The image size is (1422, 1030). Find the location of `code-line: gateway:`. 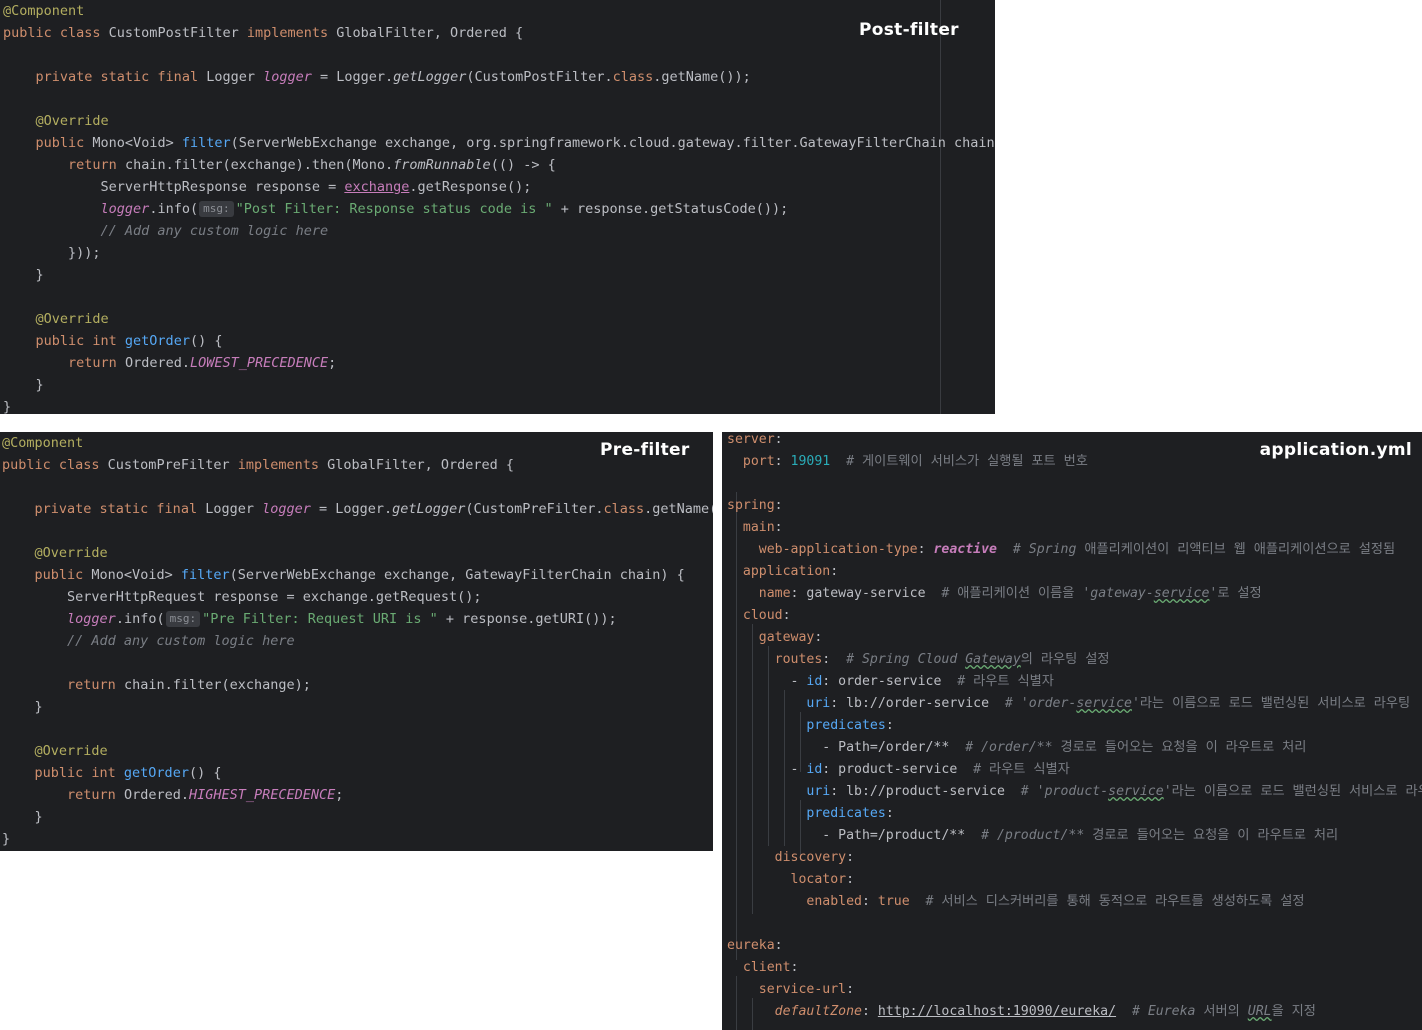

code-line: gateway: is located at coordinates (790, 637).